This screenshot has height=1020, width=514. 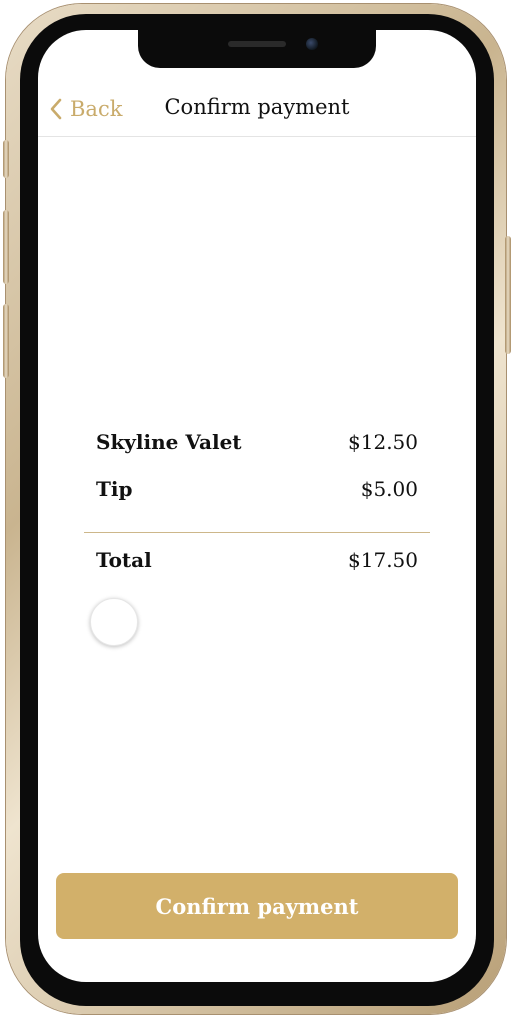 I want to click on line-item-tip: Tip $5.00, so click(x=257, y=489).